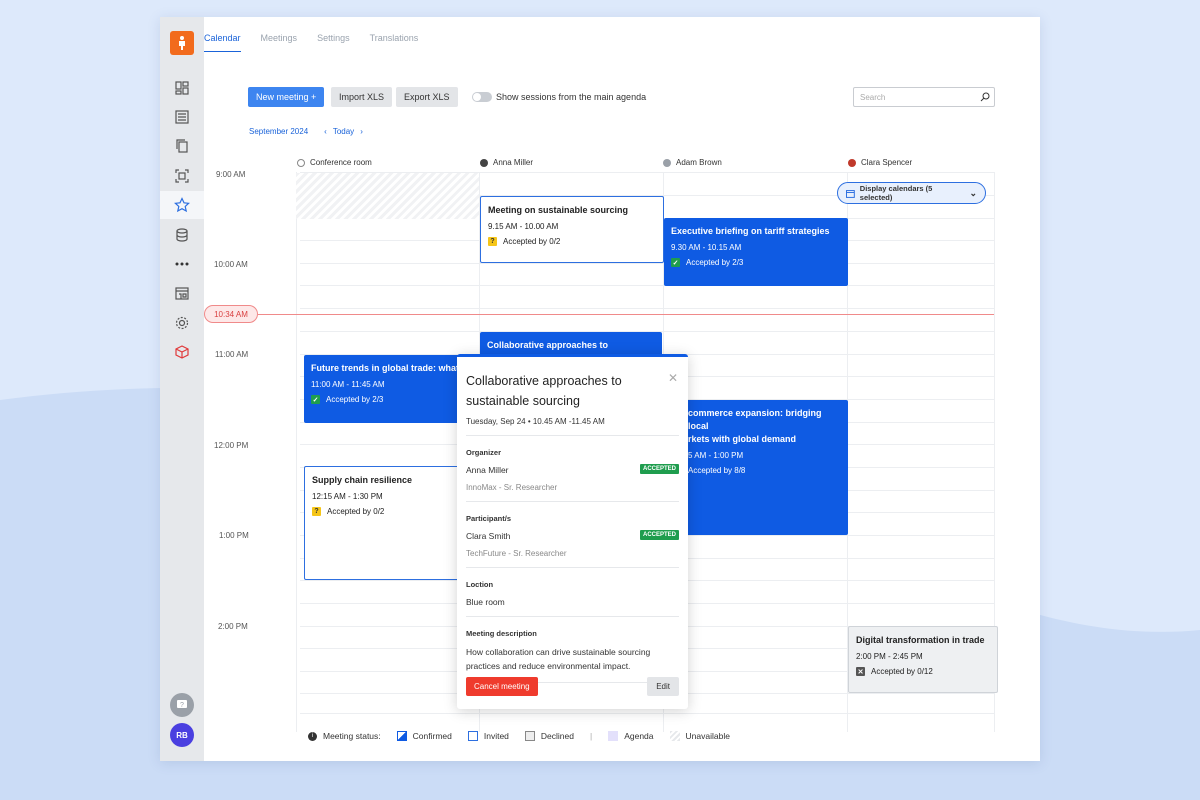 This screenshot has width=1200, height=800. What do you see at coordinates (352, 736) in the screenshot?
I see `legend-label: Meeting status:` at bounding box center [352, 736].